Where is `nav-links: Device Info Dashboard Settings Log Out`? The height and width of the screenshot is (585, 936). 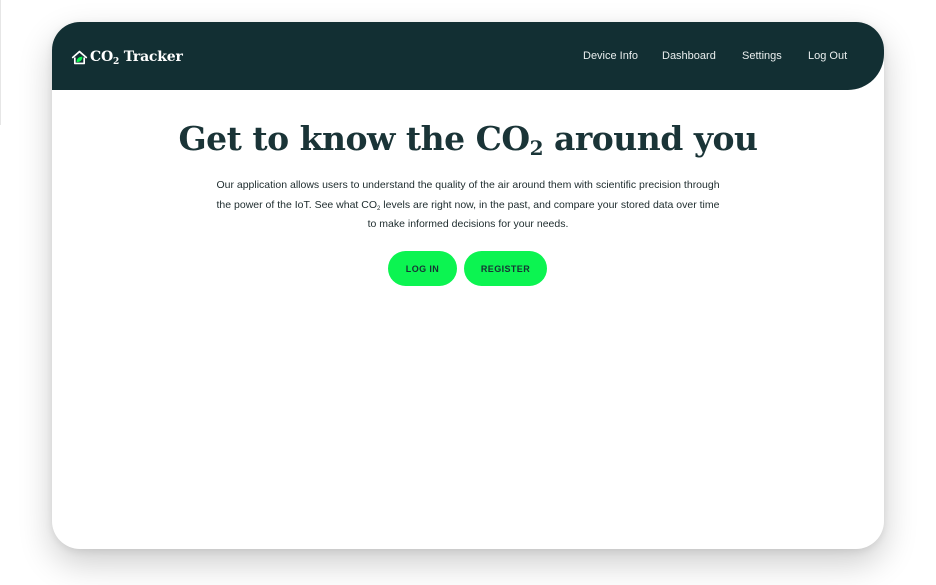 nav-links: Device Info Dashboard Settings Log Out is located at coordinates (468, 56).